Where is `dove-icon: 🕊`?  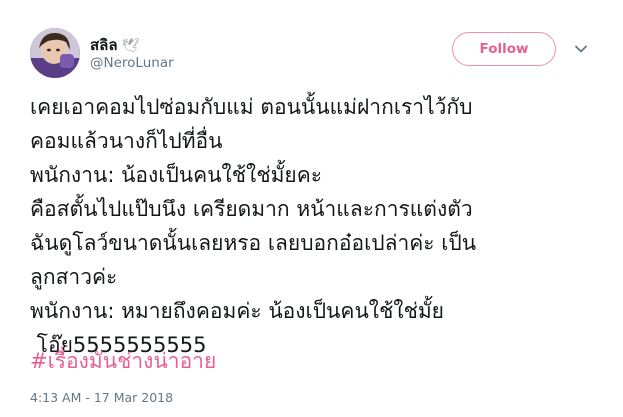
dove-icon: 🕊 is located at coordinates (130, 46).